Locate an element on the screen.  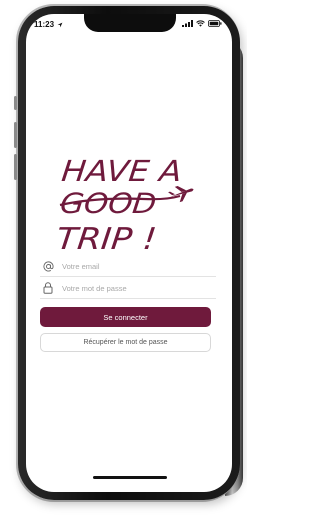
wifi-icon is located at coordinates (200, 23).